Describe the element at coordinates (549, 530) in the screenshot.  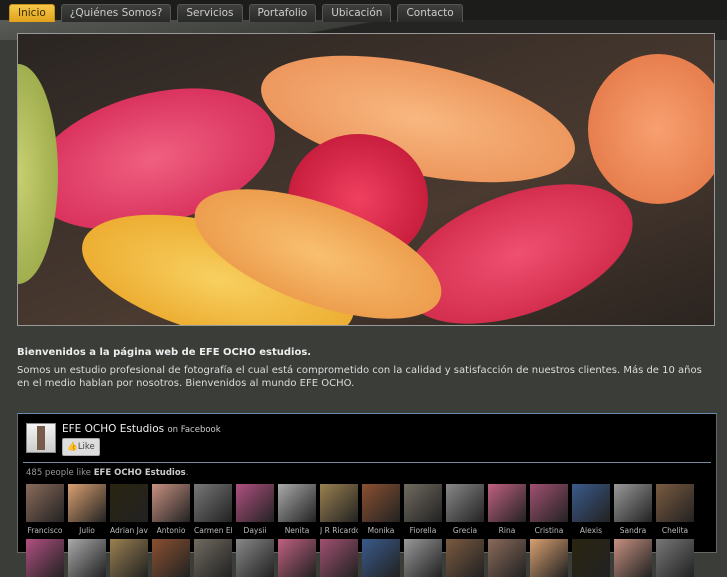
I see `fan-name: Cristina` at that location.